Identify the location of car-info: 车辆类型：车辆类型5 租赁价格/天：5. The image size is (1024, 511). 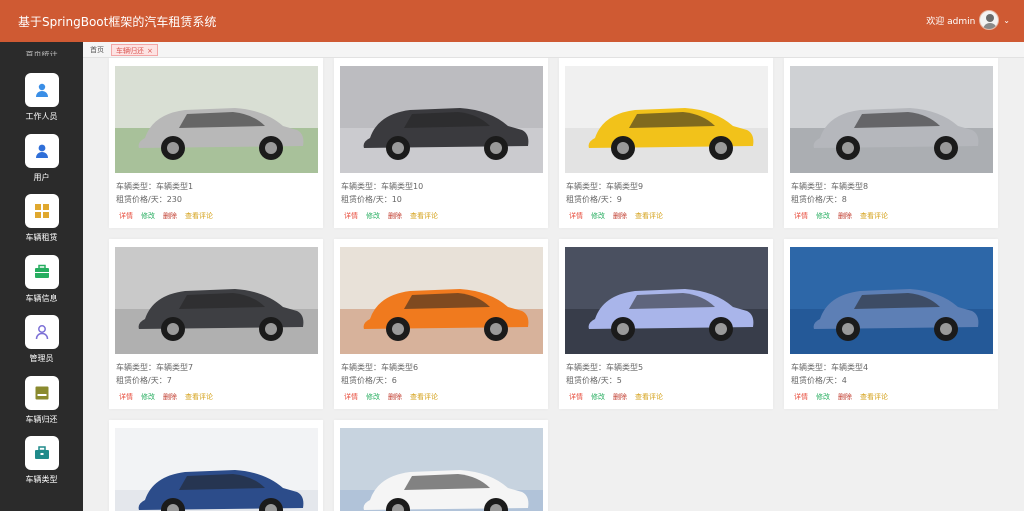
(605, 374).